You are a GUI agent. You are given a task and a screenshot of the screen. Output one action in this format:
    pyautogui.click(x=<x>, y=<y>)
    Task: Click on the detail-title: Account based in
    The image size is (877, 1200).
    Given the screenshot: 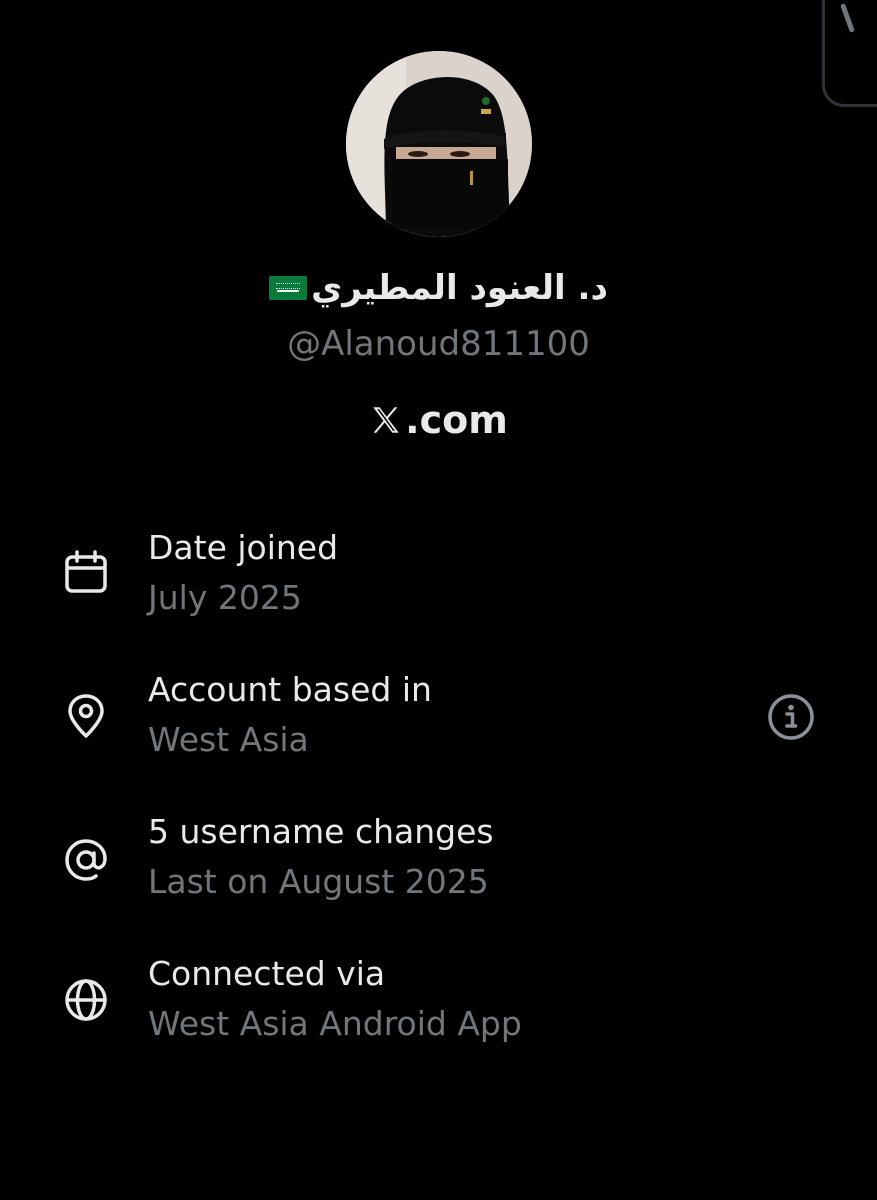 What is the action you would take?
    pyautogui.click(x=290, y=689)
    